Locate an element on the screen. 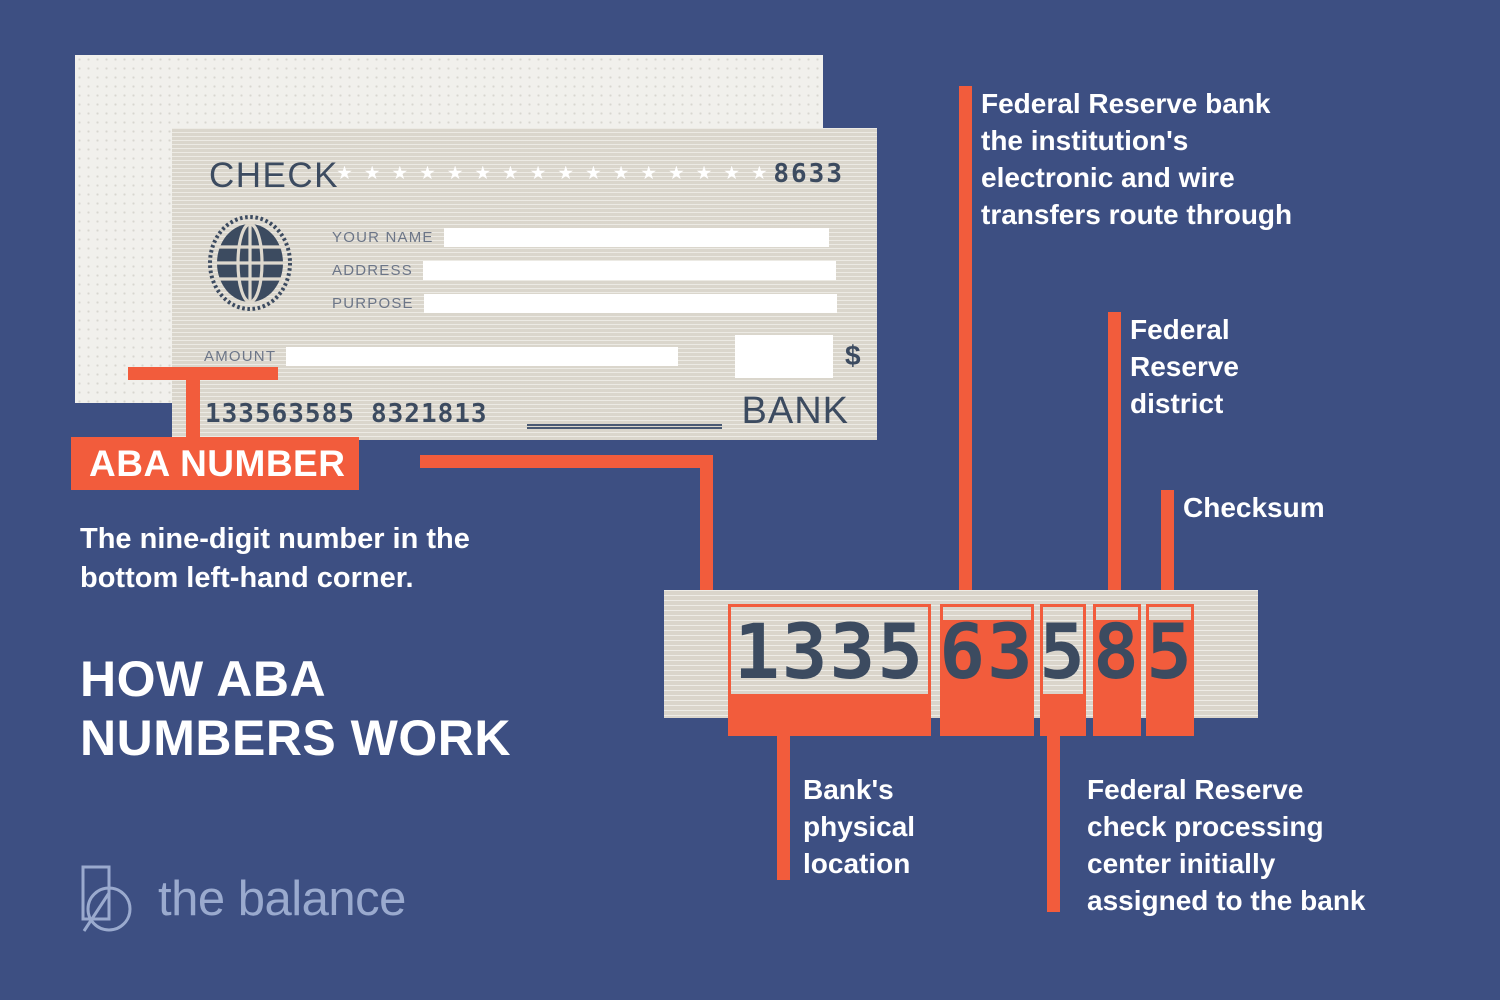 The image size is (1500, 1000). check-number: 8633 is located at coordinates (808, 174).